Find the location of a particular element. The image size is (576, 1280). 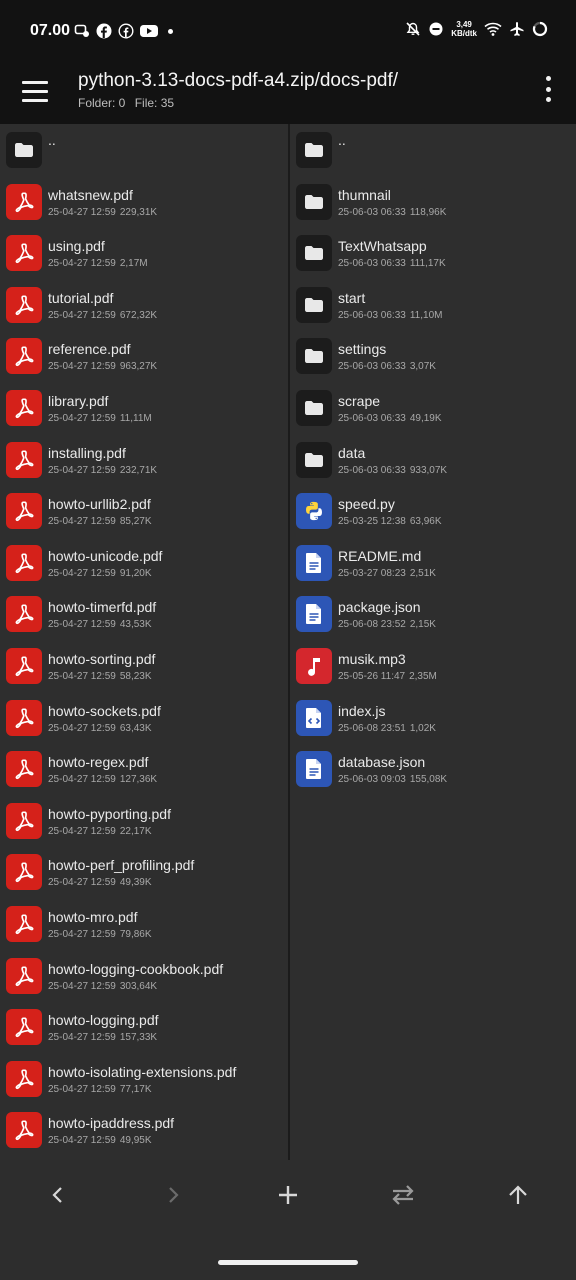

folder-row: data 25-06-03 06:33 933,07K is located at coordinates (433, 460).